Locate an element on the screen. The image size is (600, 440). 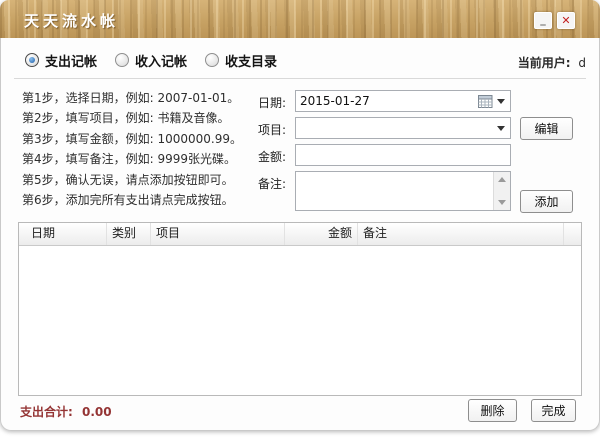
notes-field is located at coordinates (403, 191).